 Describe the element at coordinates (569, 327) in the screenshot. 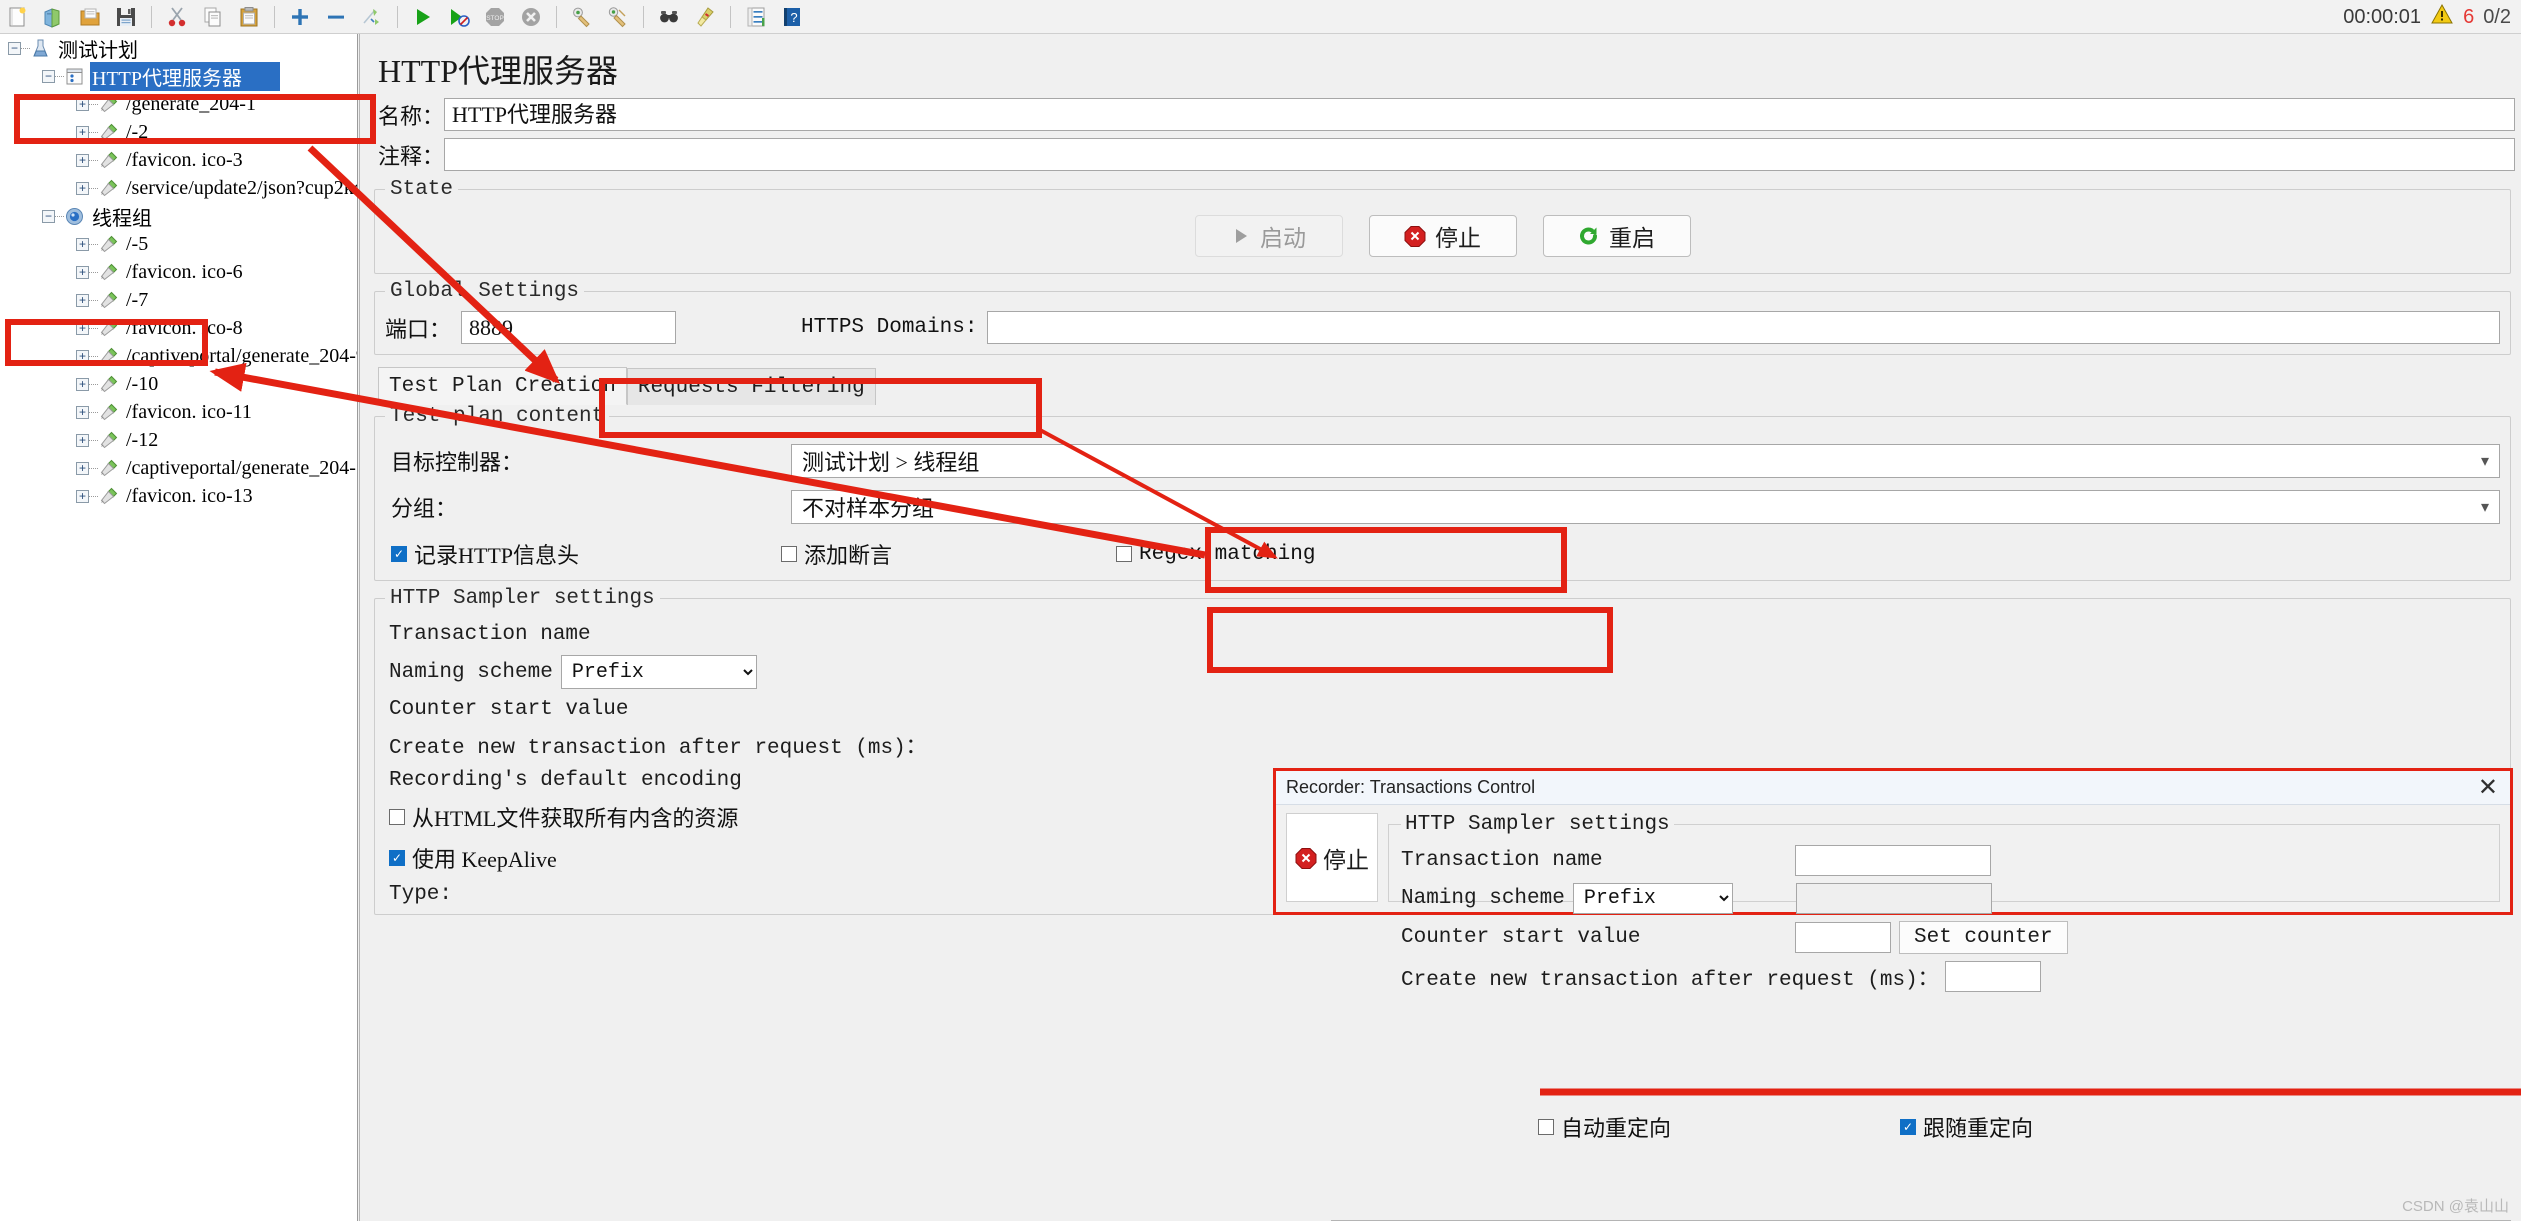

I see `port-input: 8889` at that location.